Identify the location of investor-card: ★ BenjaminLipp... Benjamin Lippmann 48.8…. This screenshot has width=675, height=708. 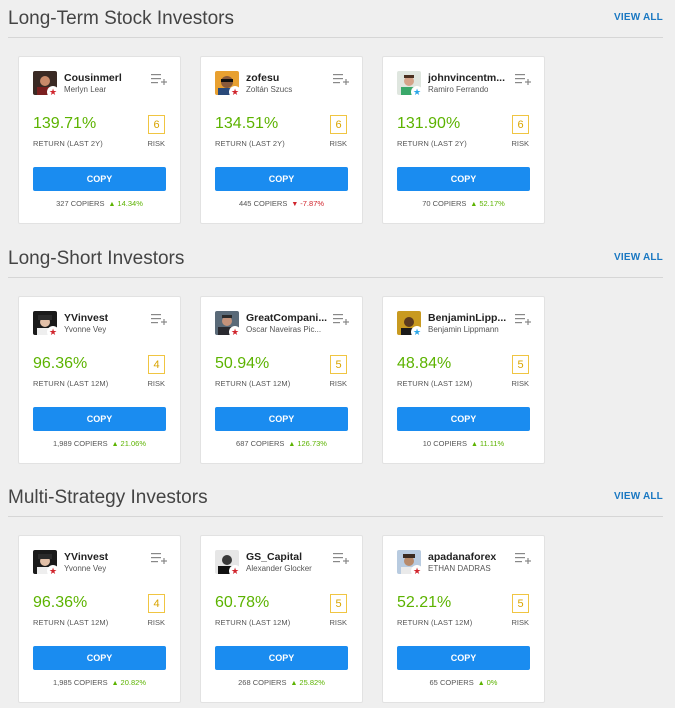
(463, 380).